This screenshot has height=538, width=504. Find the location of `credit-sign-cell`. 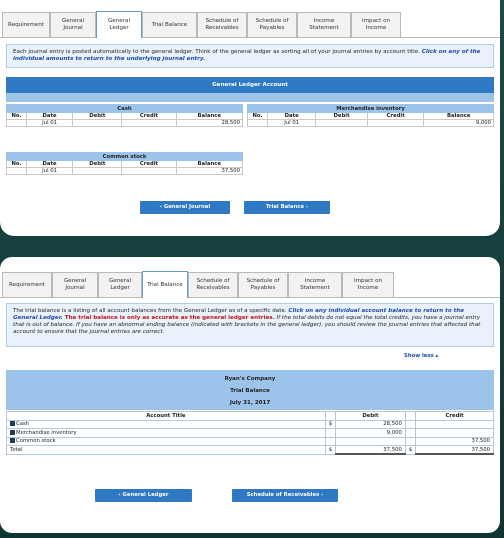

credit-sign-cell is located at coordinates (410, 441).